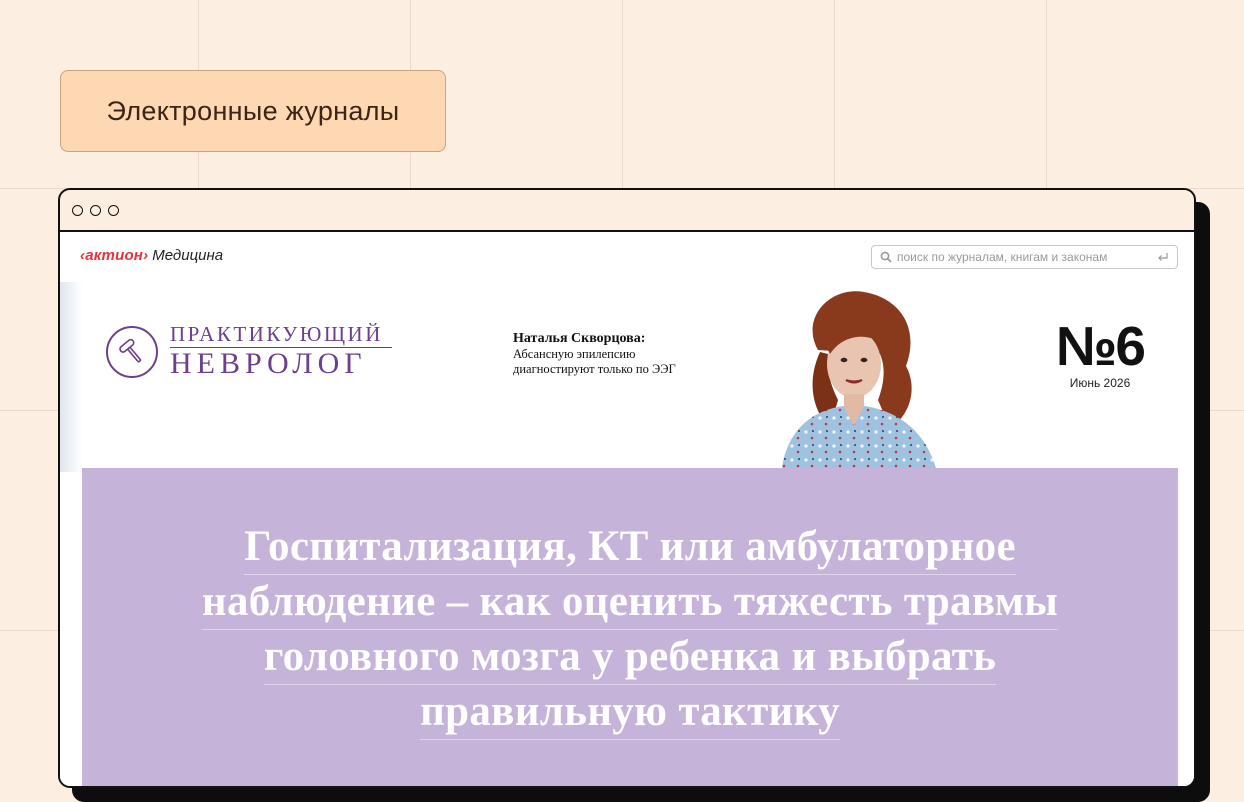 The width and height of the screenshot is (1244, 802). I want to click on headline-line: правильную тактику, so click(630, 712).